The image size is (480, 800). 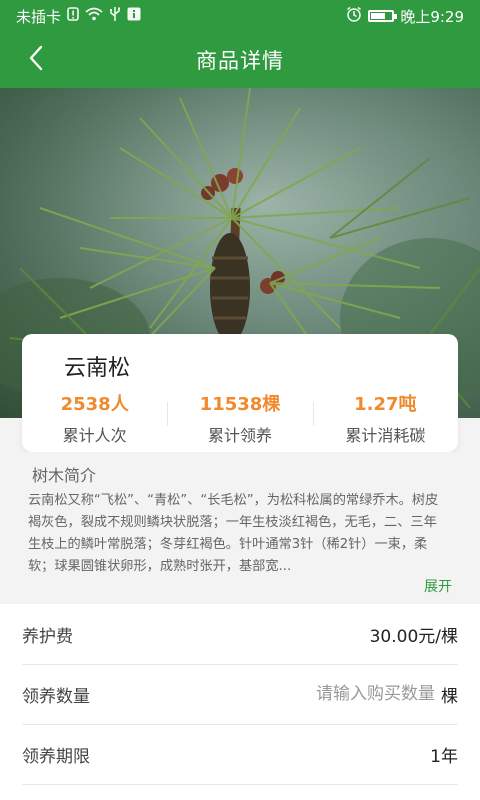 What do you see at coordinates (94, 404) in the screenshot?
I see `stat-value: 2538人` at bounding box center [94, 404].